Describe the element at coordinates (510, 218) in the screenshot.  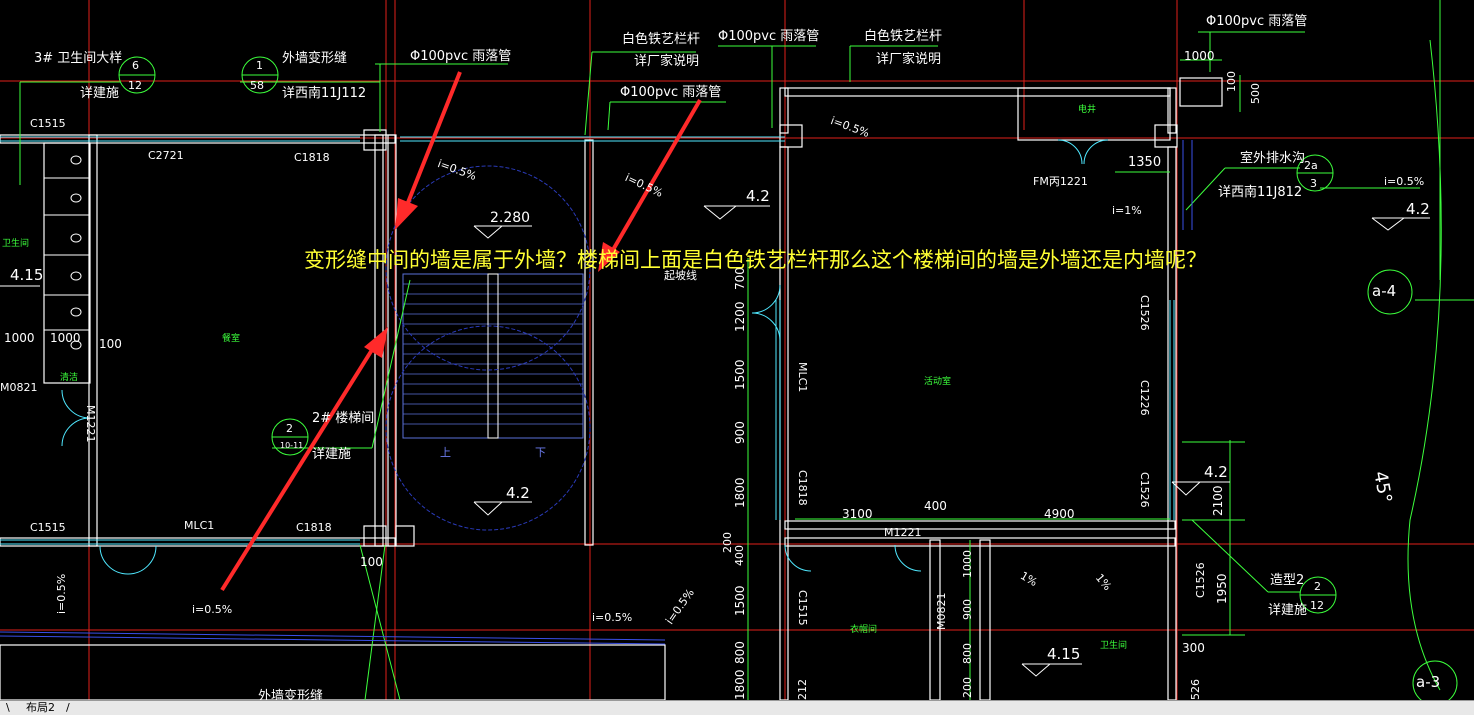
I see `elevation-2280: 2.280` at that location.